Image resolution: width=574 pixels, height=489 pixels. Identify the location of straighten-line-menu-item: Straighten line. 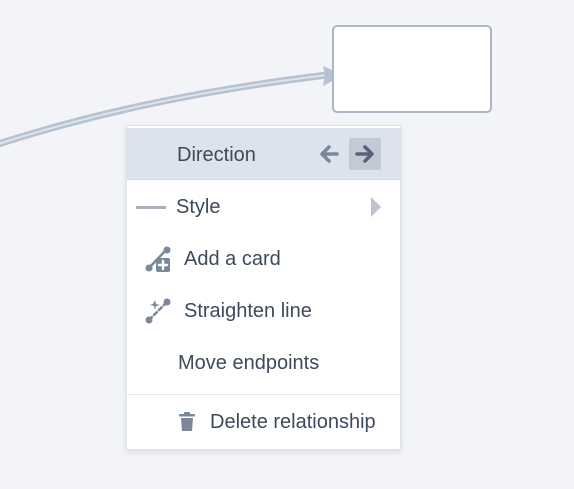
(263, 311).